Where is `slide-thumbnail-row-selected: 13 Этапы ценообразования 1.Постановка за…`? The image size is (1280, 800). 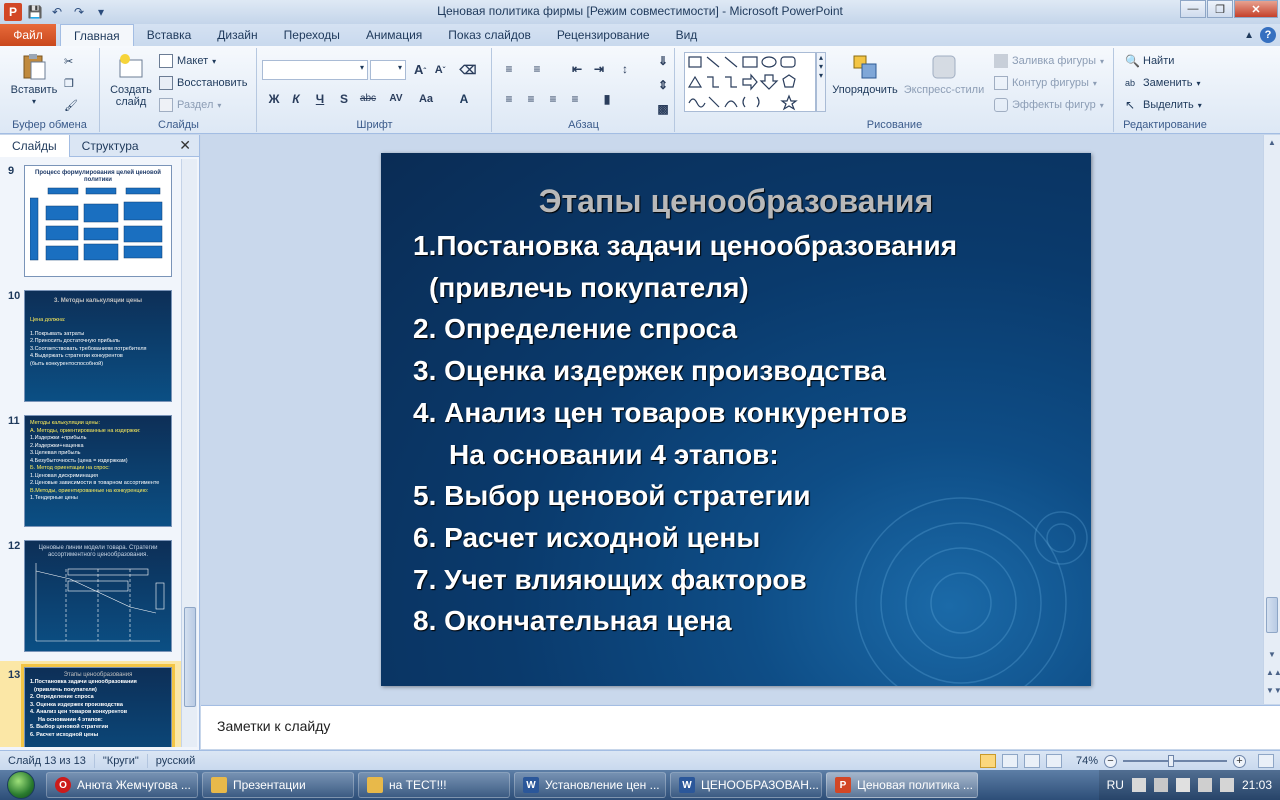
slide-thumbnail-row-selected: 13 Этапы ценообразования 1.Постановка за… is located at coordinates (91, 704).